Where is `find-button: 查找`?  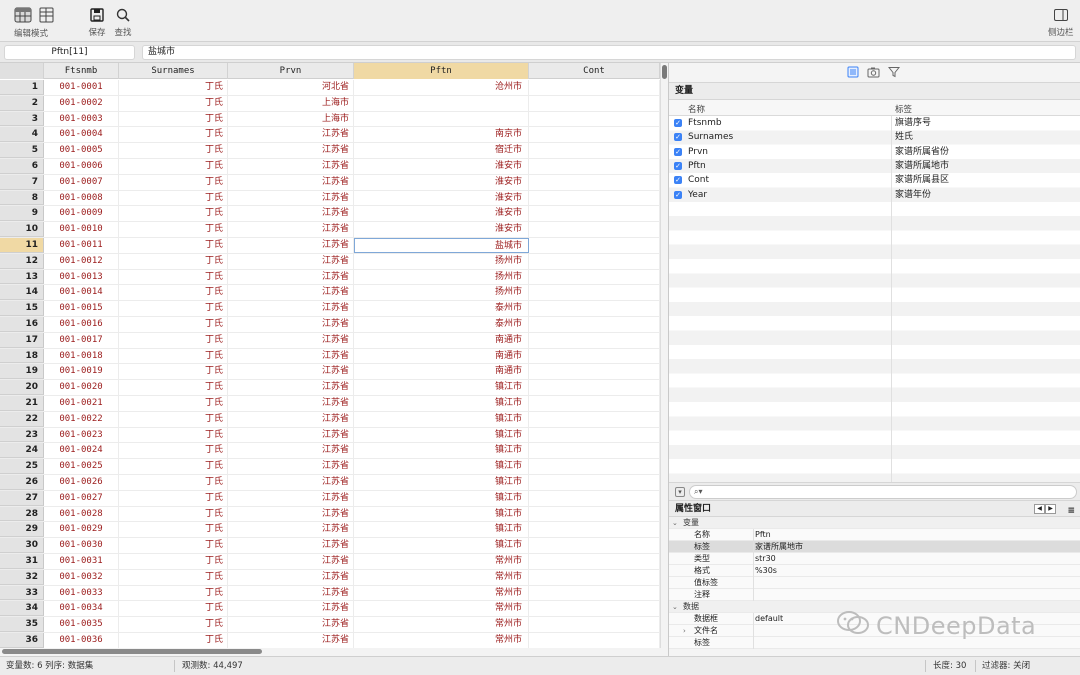 find-button: 查找 is located at coordinates (123, 22).